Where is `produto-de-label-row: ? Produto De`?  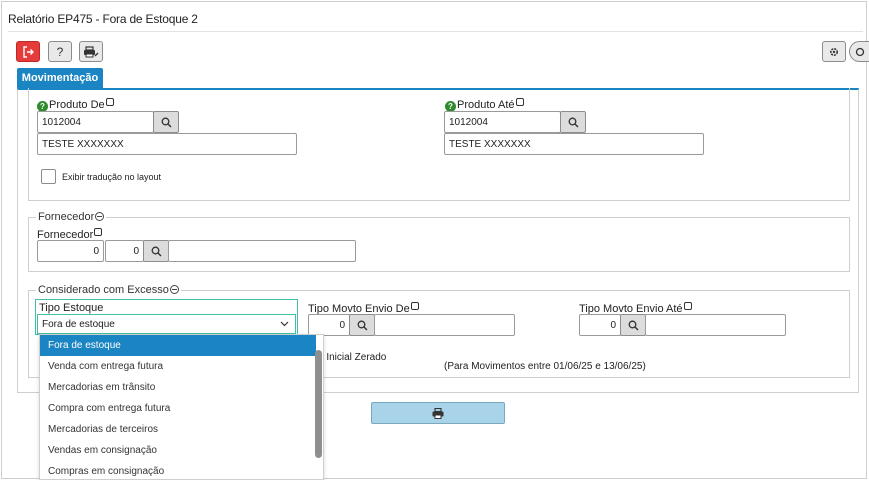 produto-de-label-row: ? Produto De is located at coordinates (75, 105).